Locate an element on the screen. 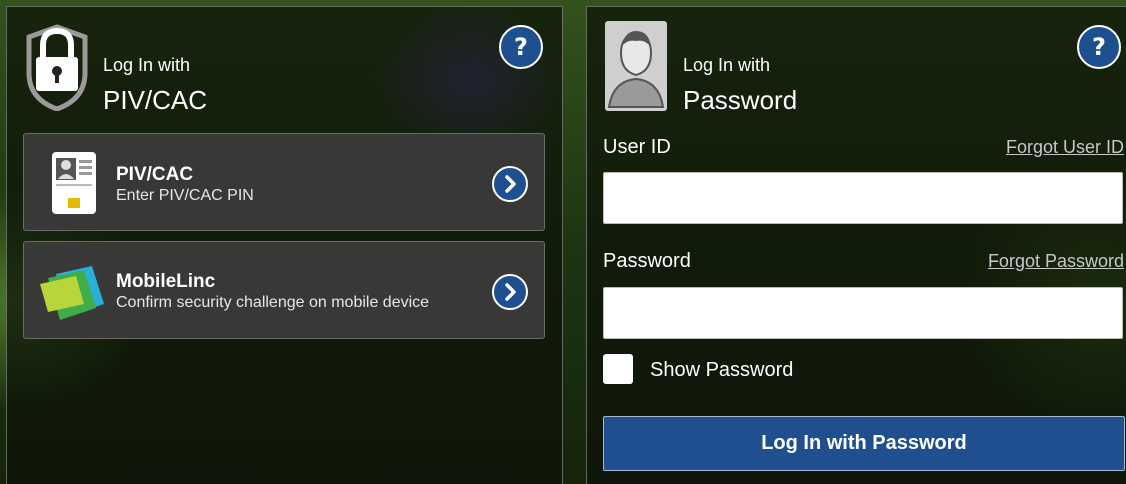  user-id-input is located at coordinates (863, 198).